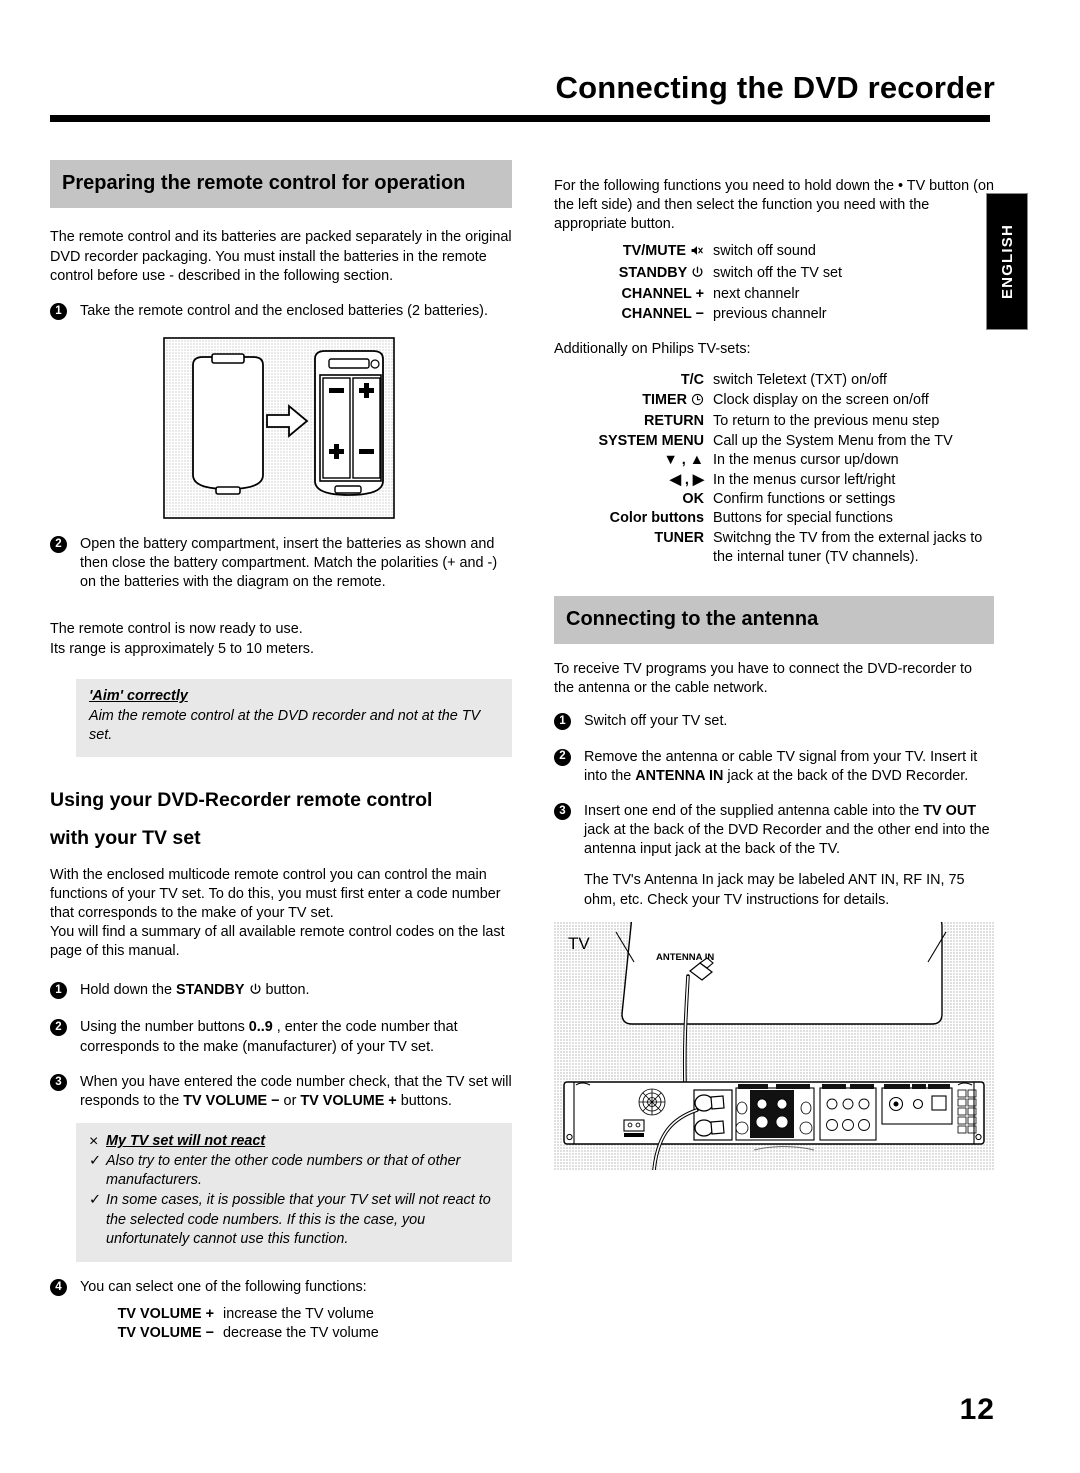 This screenshot has width=1080, height=1473. What do you see at coordinates (770, 313) in the screenshot?
I see `channel-minus-desc: previous channelr` at bounding box center [770, 313].